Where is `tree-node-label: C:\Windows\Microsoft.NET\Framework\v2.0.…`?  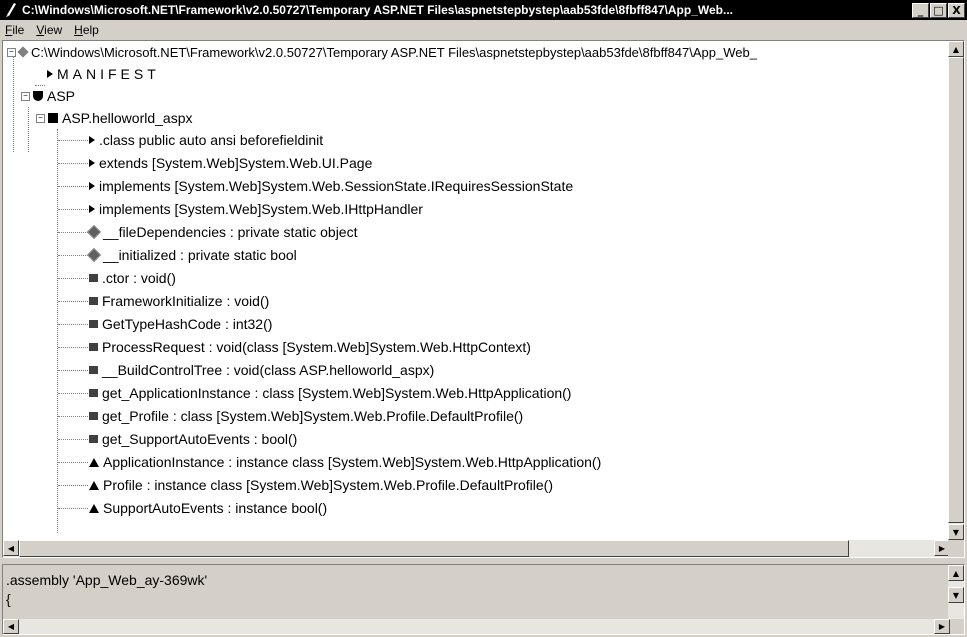 tree-node-label: C:\Windows\Microsoft.NET\Framework\v2.0.… is located at coordinates (394, 52).